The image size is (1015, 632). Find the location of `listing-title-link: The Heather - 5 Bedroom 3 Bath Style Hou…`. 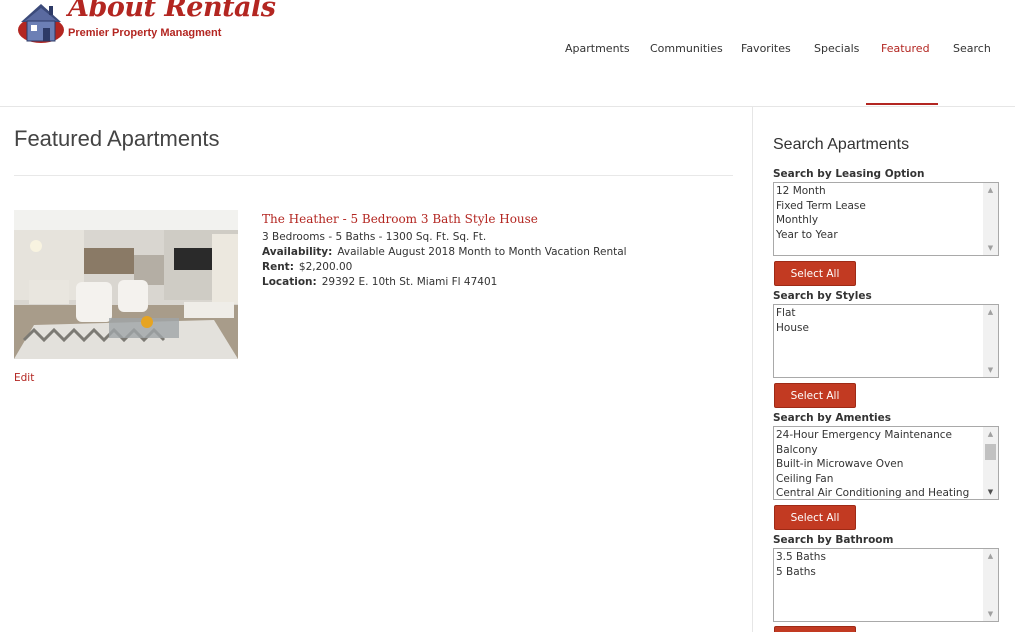

listing-title-link: The Heather - 5 Bedroom 3 Bath Style Hou… is located at coordinates (400, 219).